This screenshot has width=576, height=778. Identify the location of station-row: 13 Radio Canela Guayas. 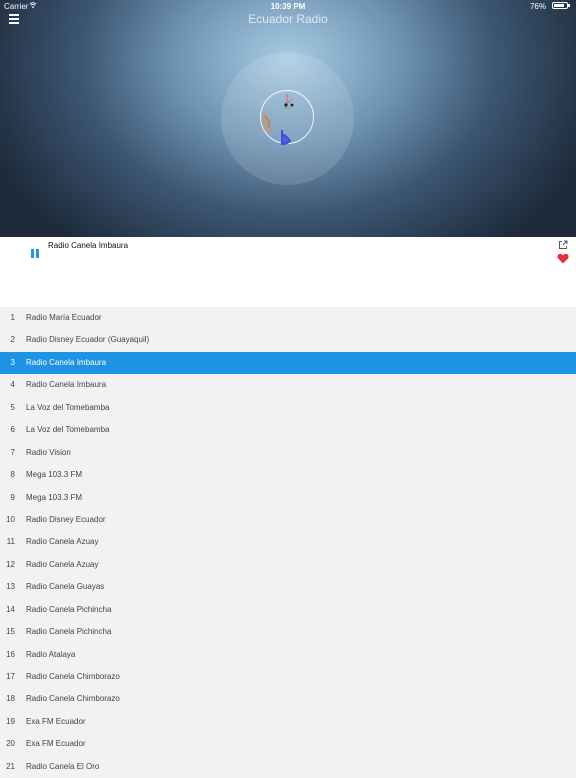
(288, 587).